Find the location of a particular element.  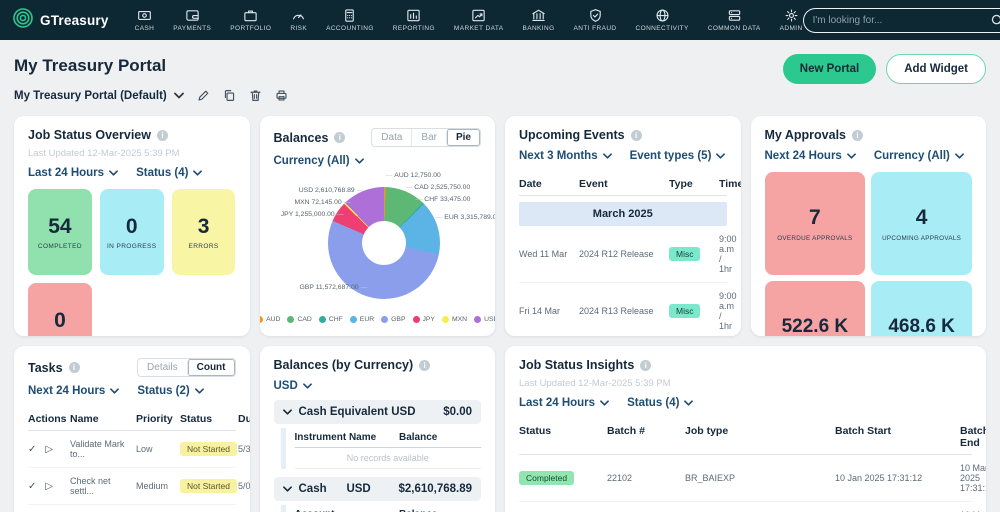

filter-label: Status (2) is located at coordinates (163, 391).